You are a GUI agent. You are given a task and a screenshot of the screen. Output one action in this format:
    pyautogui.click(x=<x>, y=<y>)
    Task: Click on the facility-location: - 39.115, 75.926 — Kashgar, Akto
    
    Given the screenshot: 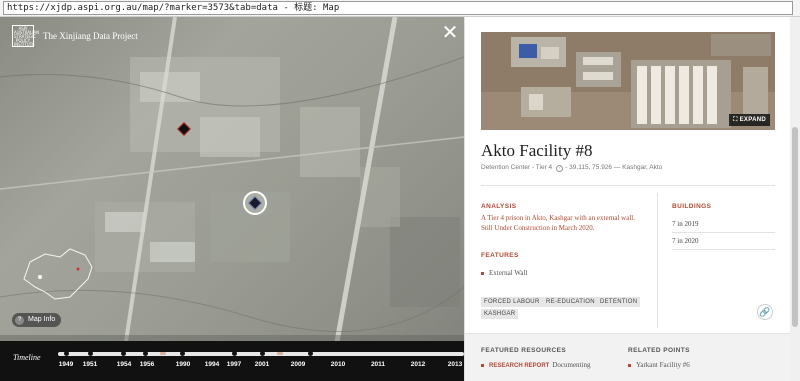 What is the action you would take?
    pyautogui.click(x=614, y=167)
    